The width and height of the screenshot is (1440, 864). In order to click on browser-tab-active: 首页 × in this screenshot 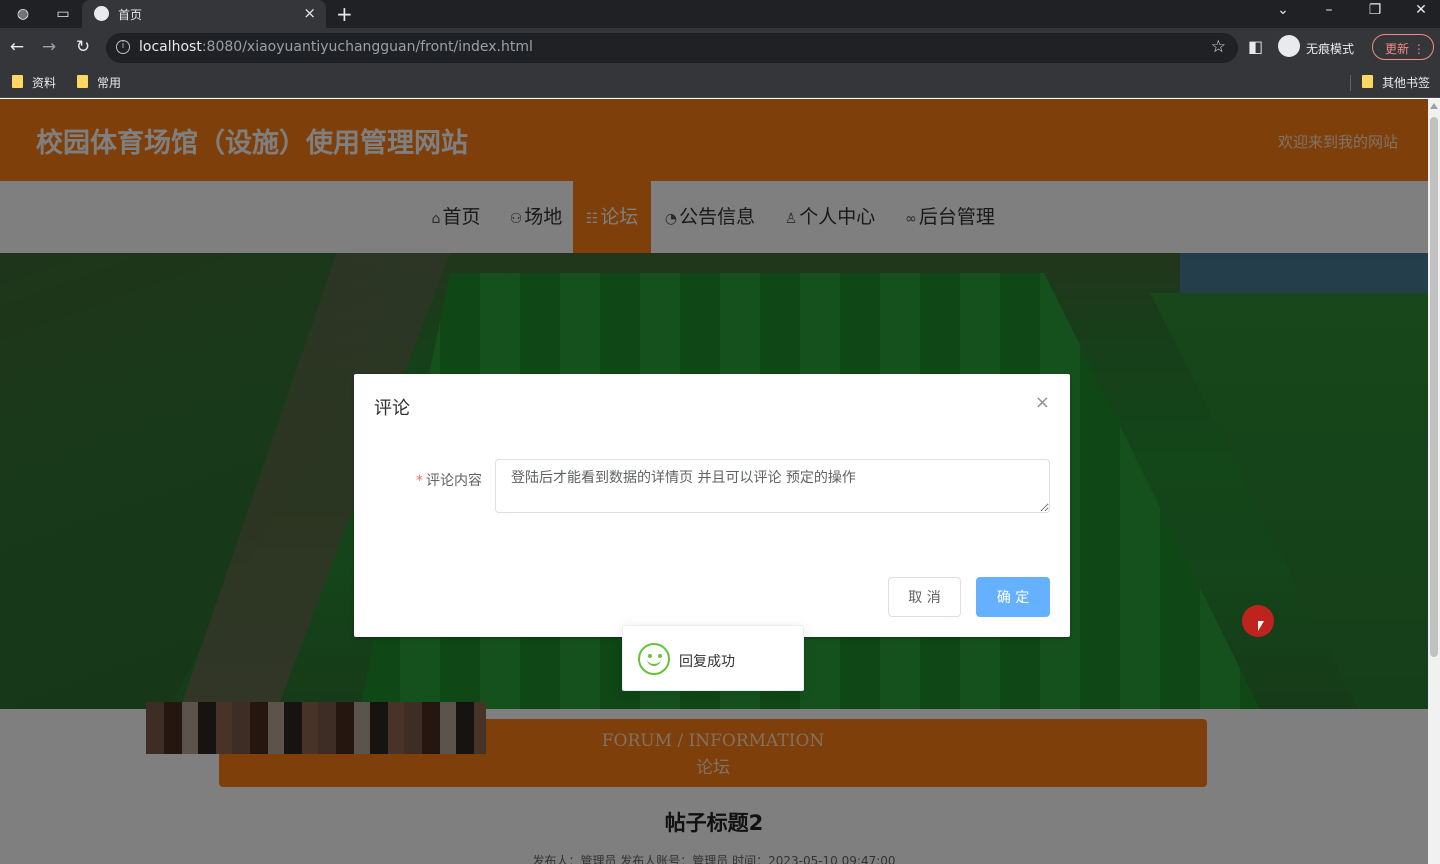, I will do `click(204, 14)`.